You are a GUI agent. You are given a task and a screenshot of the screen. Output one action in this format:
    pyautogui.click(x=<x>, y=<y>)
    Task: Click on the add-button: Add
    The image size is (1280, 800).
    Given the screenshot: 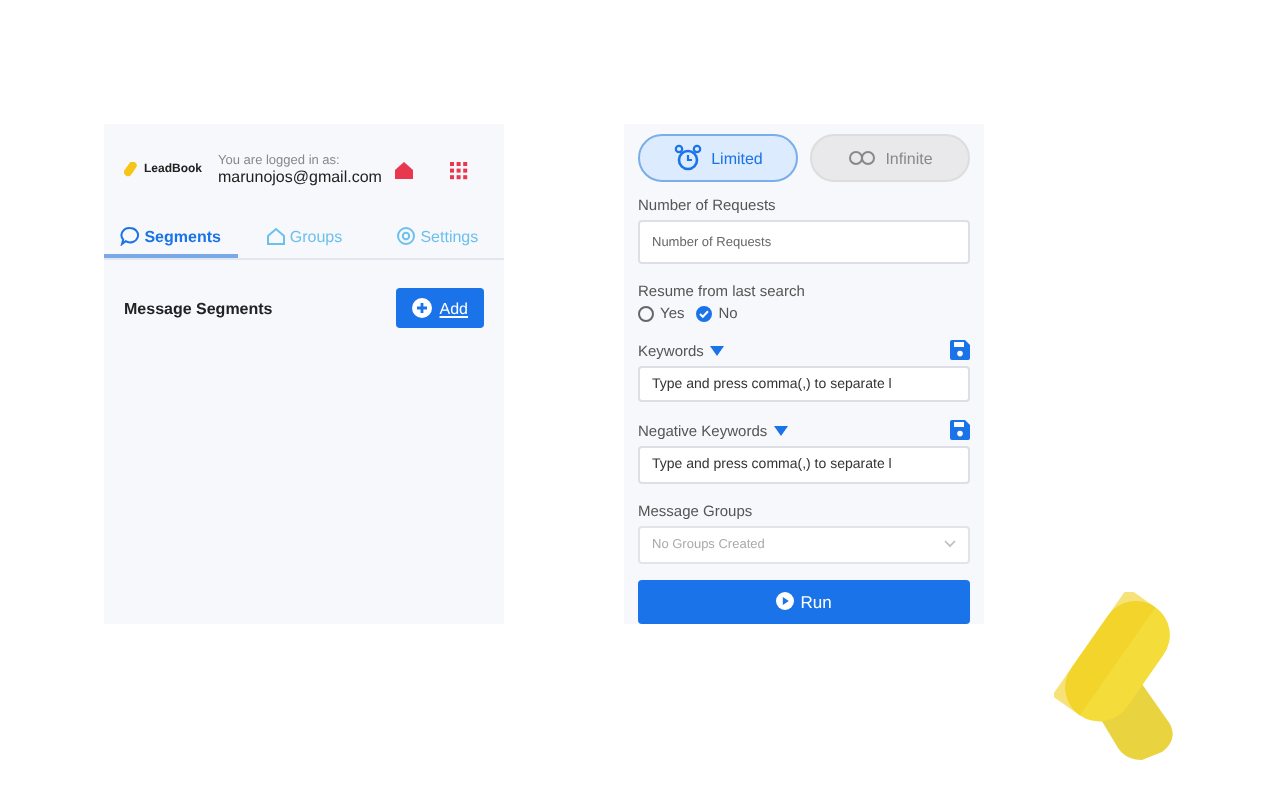 What is the action you would take?
    pyautogui.click(x=439, y=308)
    